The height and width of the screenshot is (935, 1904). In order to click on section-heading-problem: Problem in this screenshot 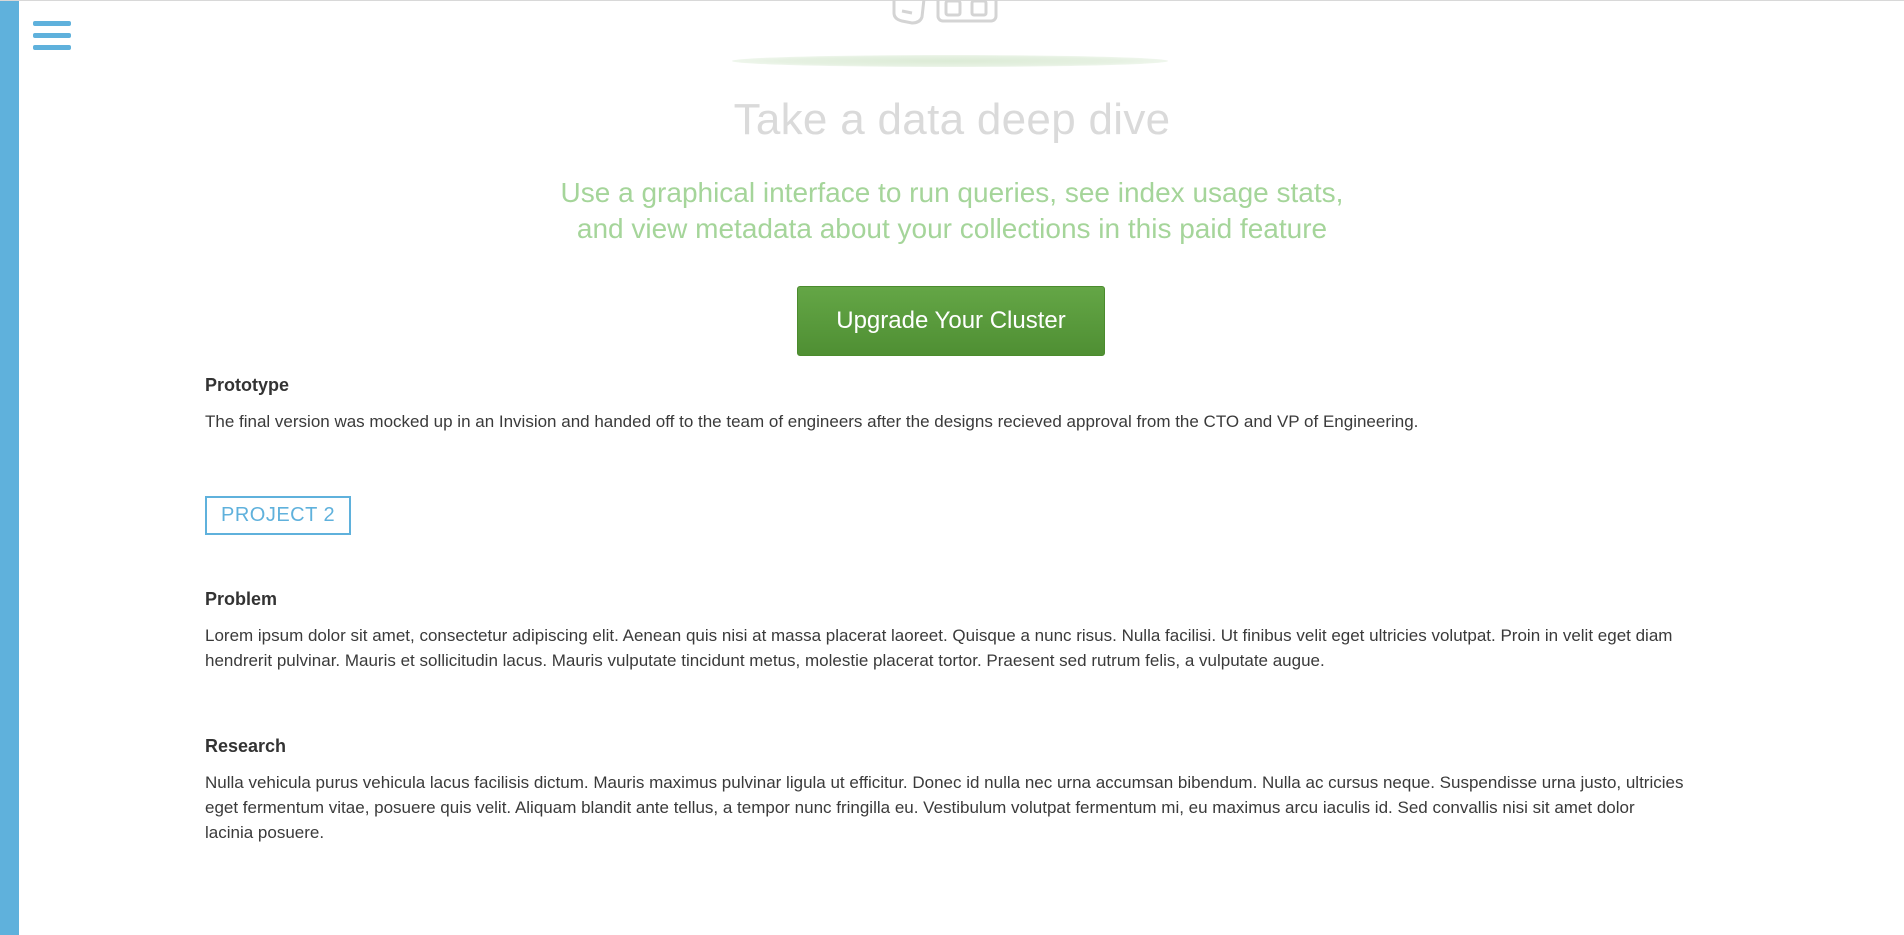, I will do `click(241, 599)`.